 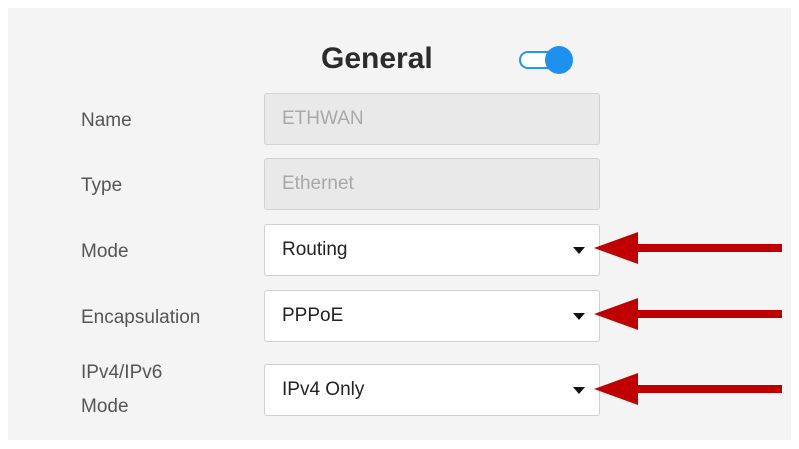 I want to click on encapsulation-select-value: PPPoE, so click(x=313, y=315).